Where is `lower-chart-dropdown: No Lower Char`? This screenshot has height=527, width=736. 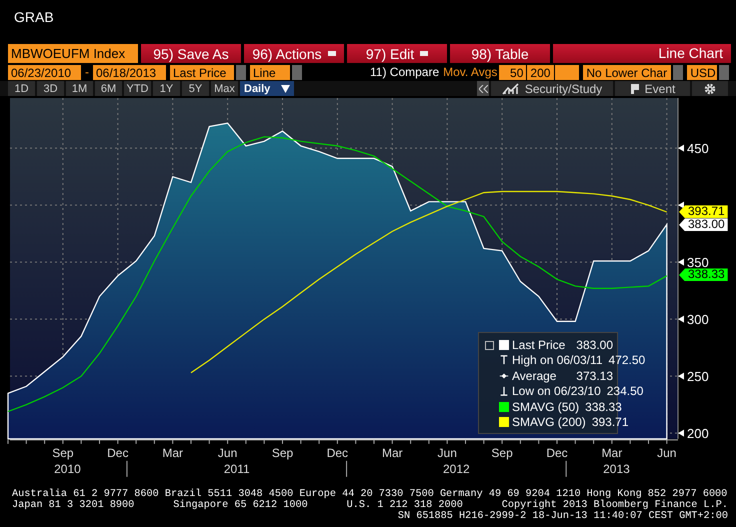
lower-chart-dropdown: No Lower Char is located at coordinates (627, 72).